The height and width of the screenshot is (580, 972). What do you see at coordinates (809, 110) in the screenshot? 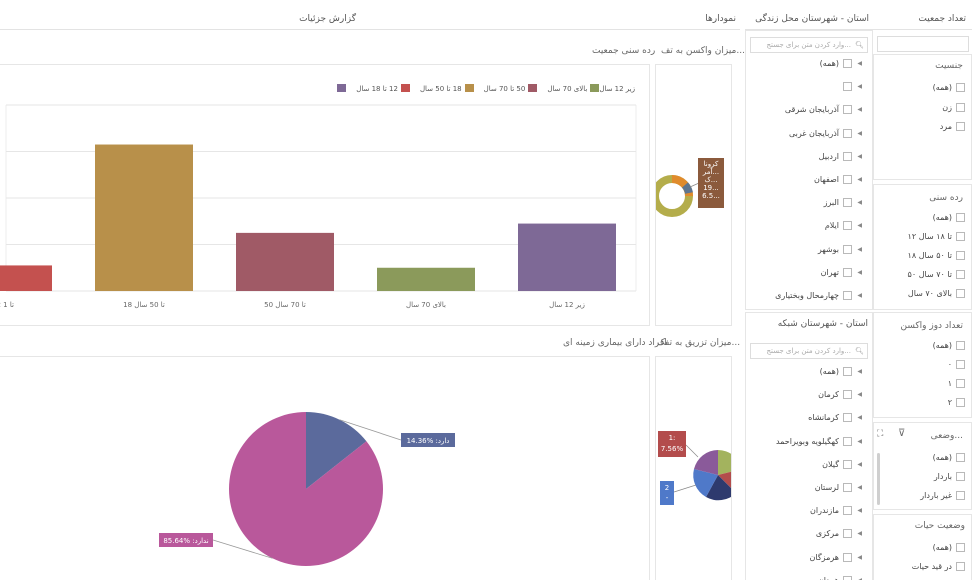
I see `filter-option: آذربایجان شرقی ◀` at bounding box center [809, 110].